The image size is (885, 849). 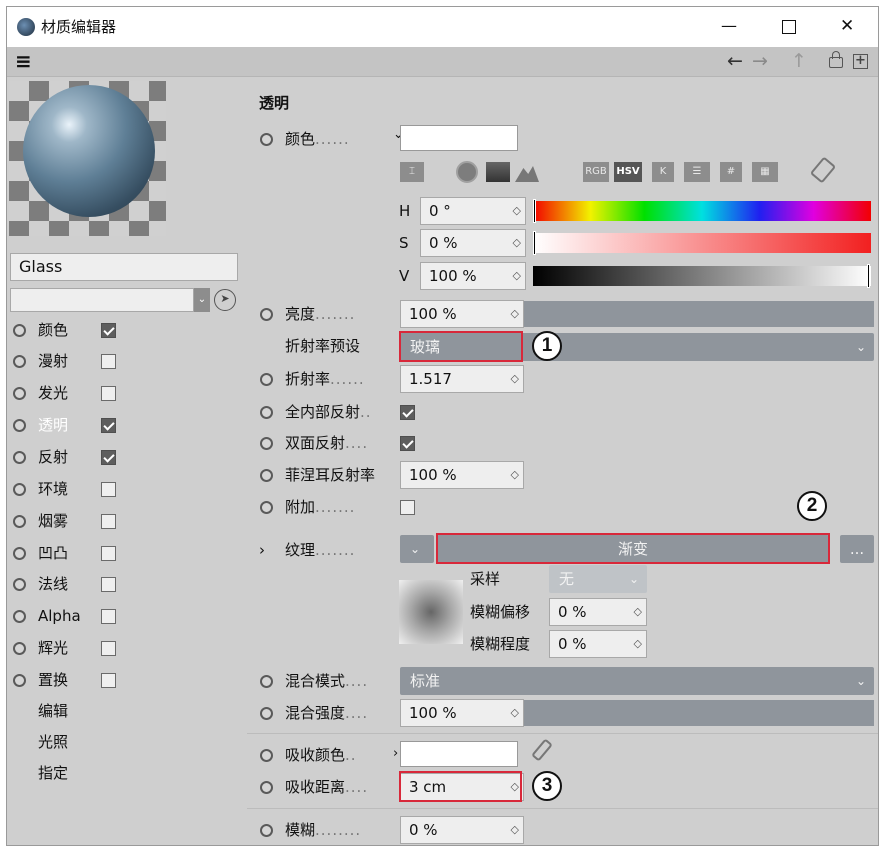 I want to click on minimize-button: —, so click(x=729, y=26).